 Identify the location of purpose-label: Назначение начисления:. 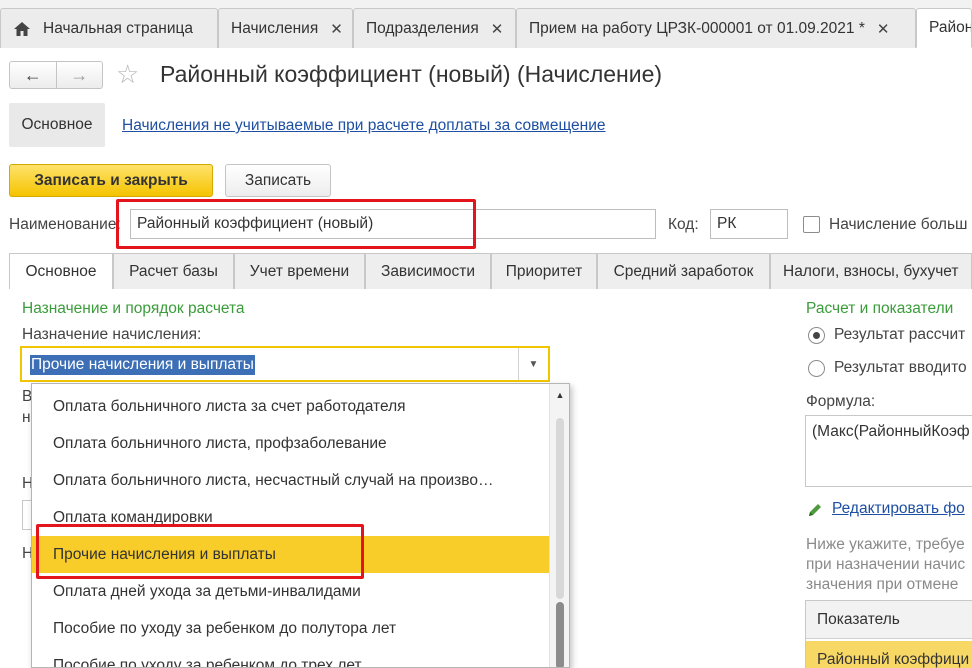
(112, 334).